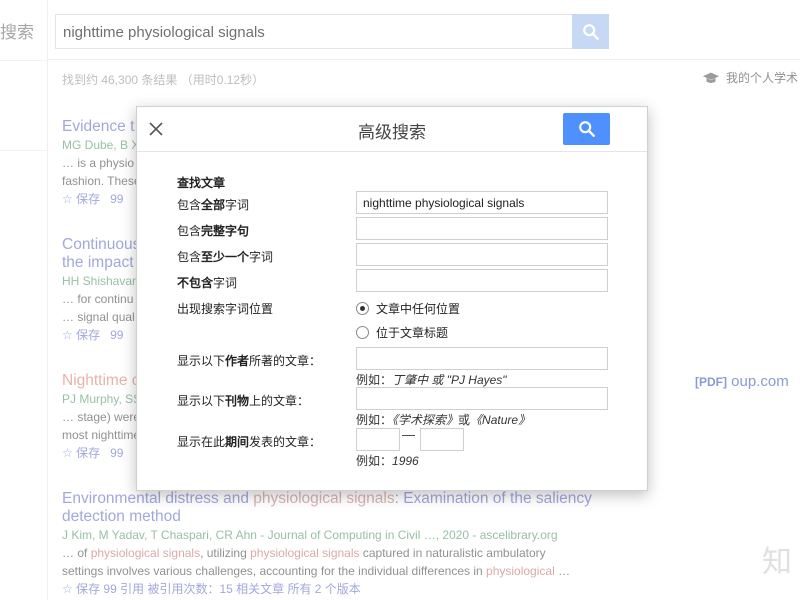 This screenshot has height=600, width=800. What do you see at coordinates (482, 358) in the screenshot?
I see `author-input` at bounding box center [482, 358].